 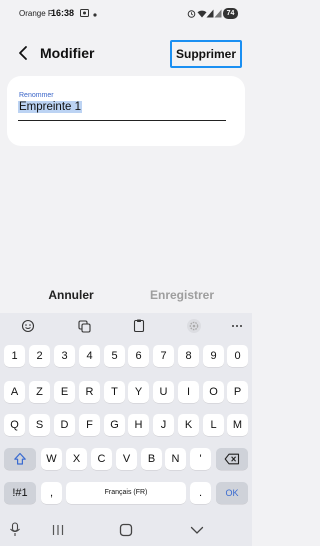 I want to click on backspace-key, so click(x=232, y=459).